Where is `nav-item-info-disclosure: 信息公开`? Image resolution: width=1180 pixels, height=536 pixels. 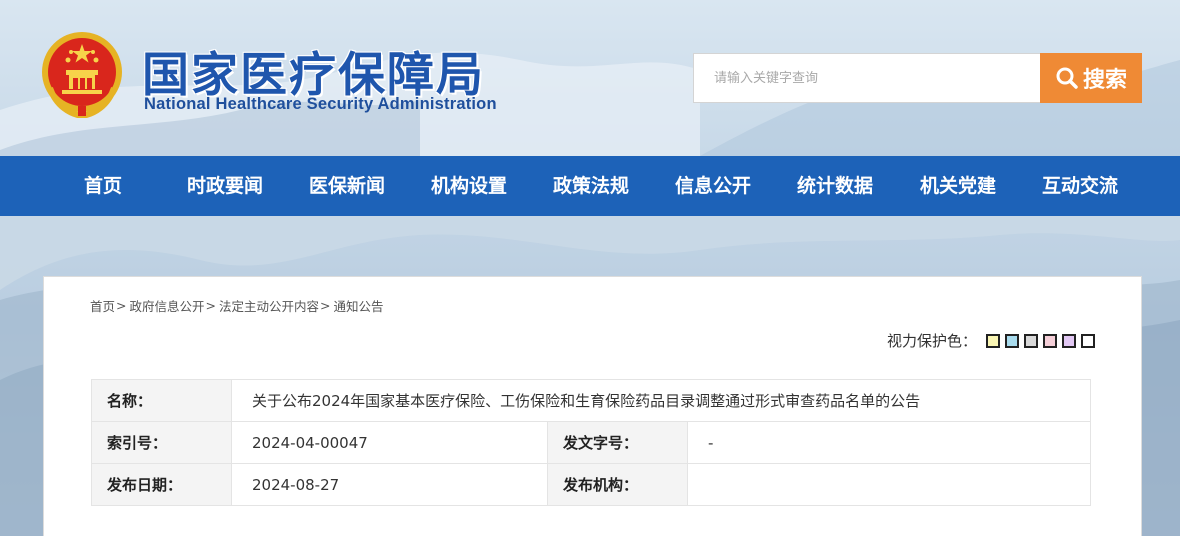
nav-item-info-disclosure: 信息公开 is located at coordinates (713, 186).